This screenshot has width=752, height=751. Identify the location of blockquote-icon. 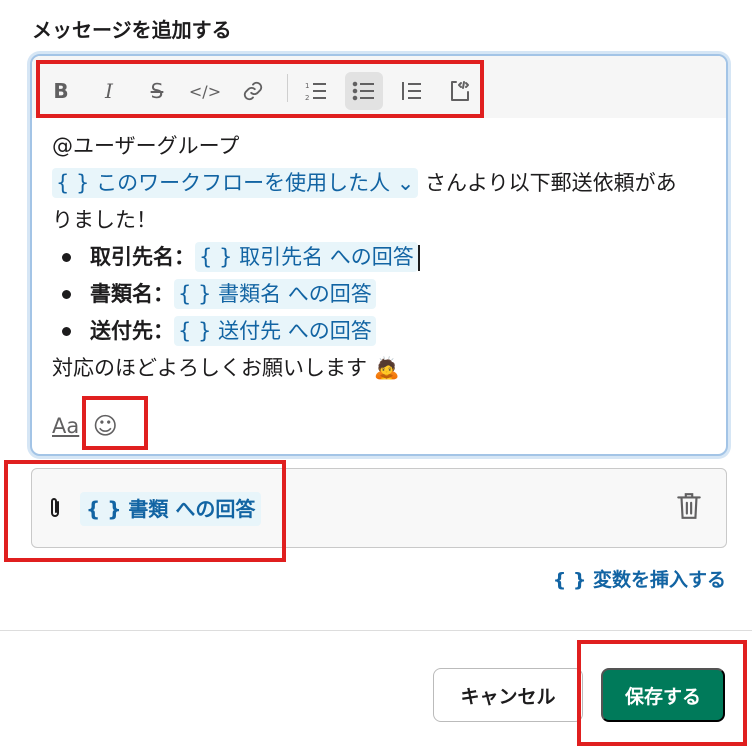
(411, 91).